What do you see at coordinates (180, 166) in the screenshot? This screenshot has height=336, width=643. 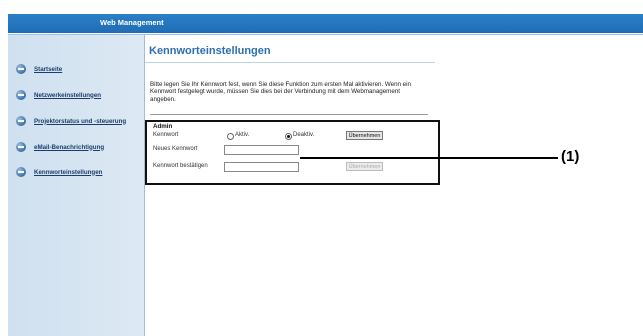 I see `confirm-password-label: Kennwort bestätigen` at bounding box center [180, 166].